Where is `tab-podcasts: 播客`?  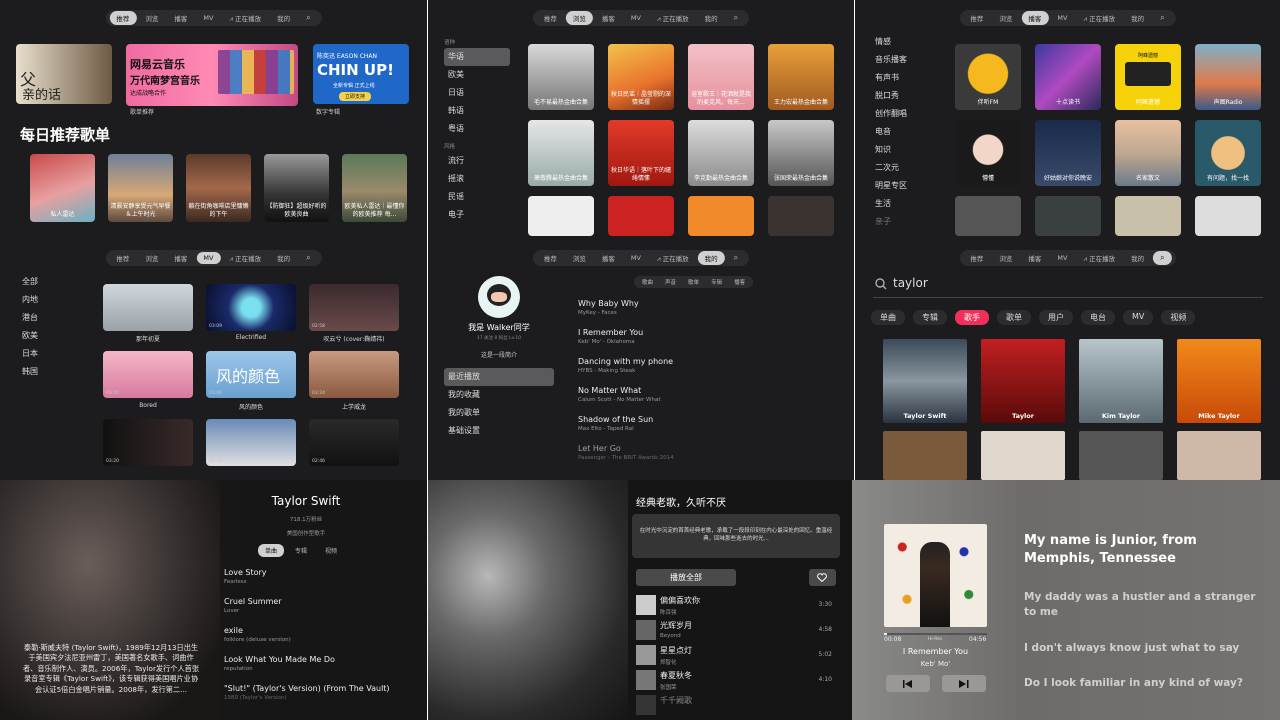
tab-podcasts: 播客 is located at coordinates (739, 282).